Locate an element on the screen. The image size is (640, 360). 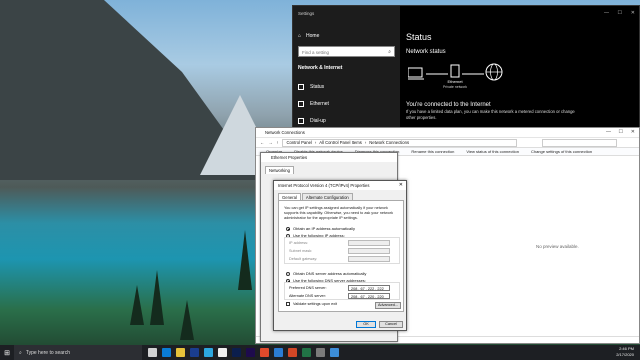
ethernet-icon is located at coordinates (301, 104).